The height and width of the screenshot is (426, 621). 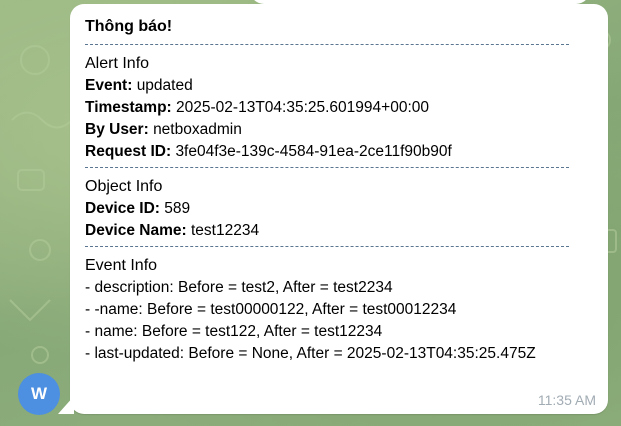 I want to click on sender-avatar: W, so click(x=39, y=394).